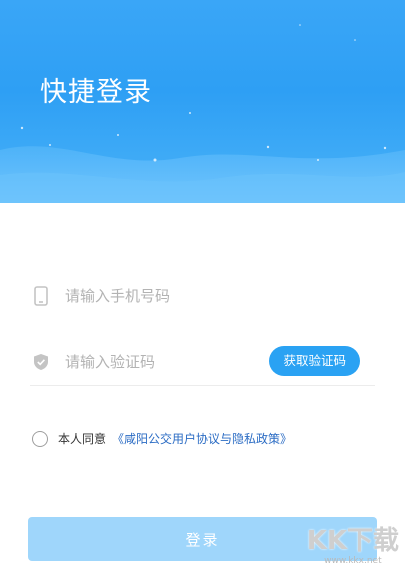 This screenshot has height=570, width=405. What do you see at coordinates (165, 361) in the screenshot?
I see `code-input` at bounding box center [165, 361].